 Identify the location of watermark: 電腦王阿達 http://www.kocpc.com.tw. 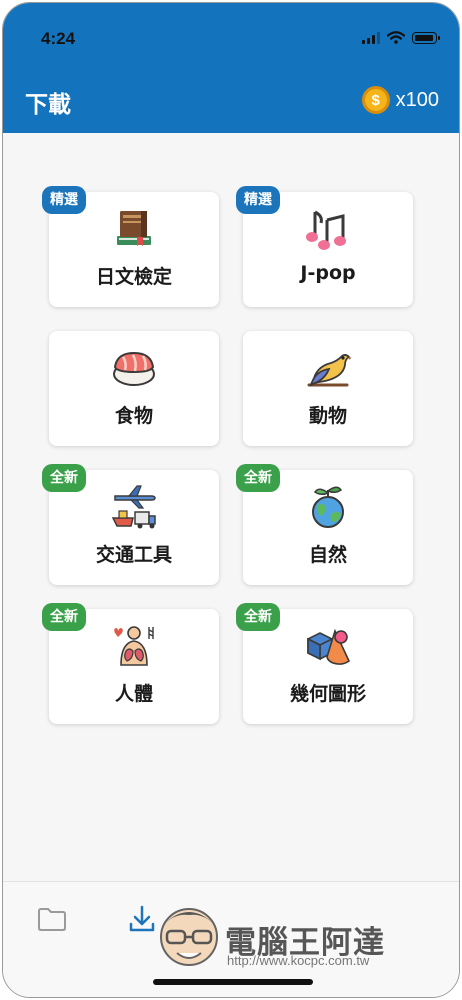
(293, 935).